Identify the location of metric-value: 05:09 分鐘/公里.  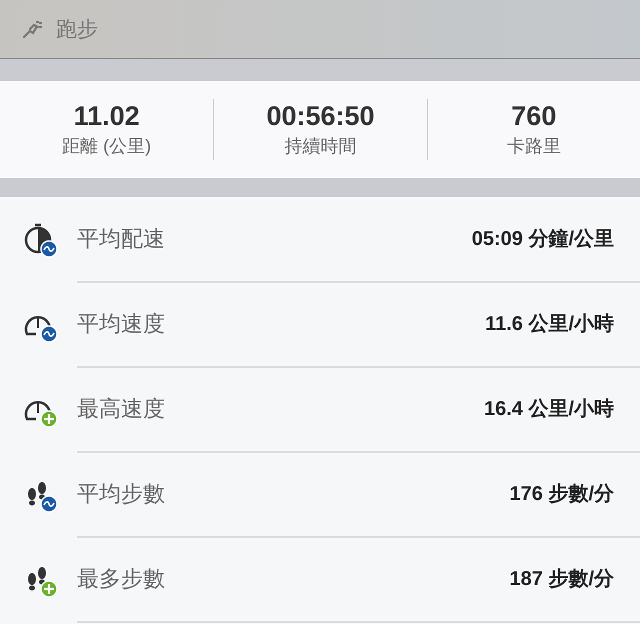
(543, 239).